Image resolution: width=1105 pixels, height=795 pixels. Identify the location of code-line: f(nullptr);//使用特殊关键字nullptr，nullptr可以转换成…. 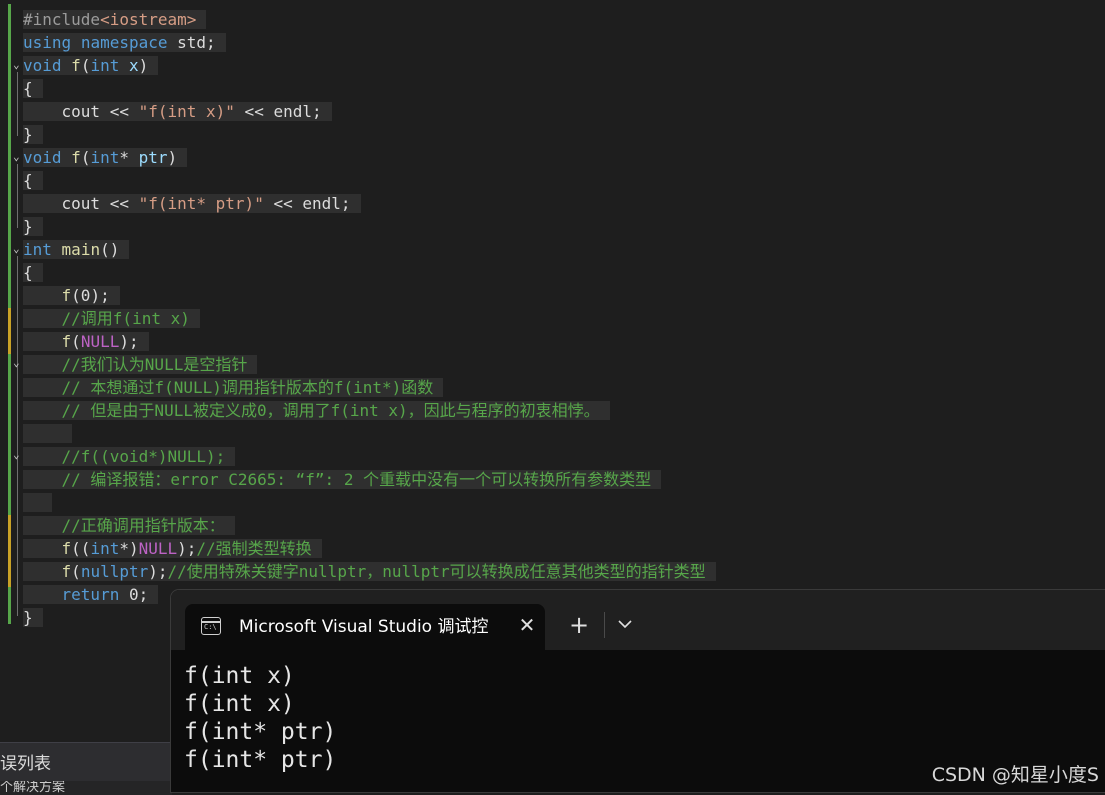
(369, 571).